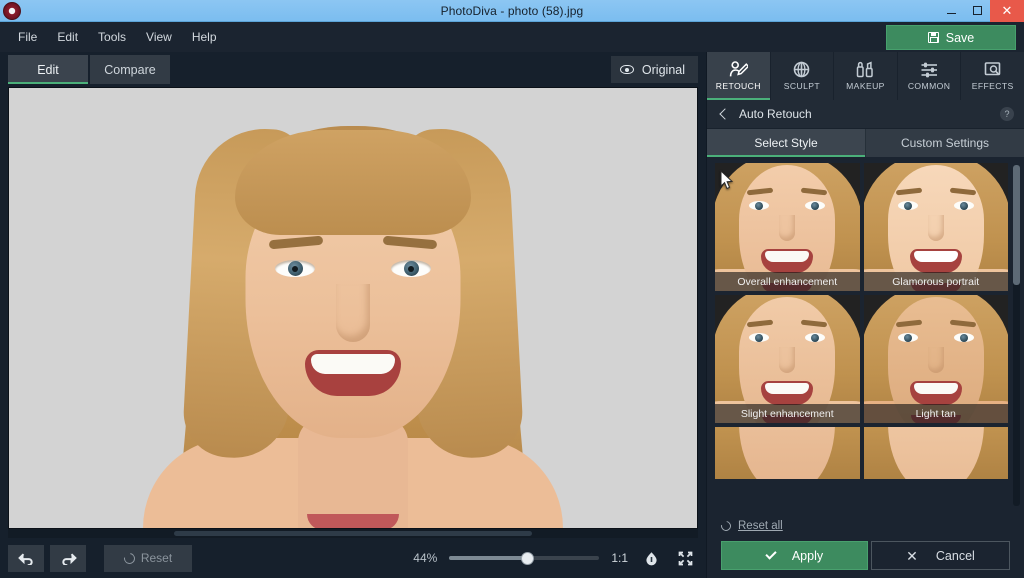 This screenshot has height=578, width=1024. Describe the element at coordinates (935, 281) in the screenshot. I see `style-label: Glamorous portrait` at that location.